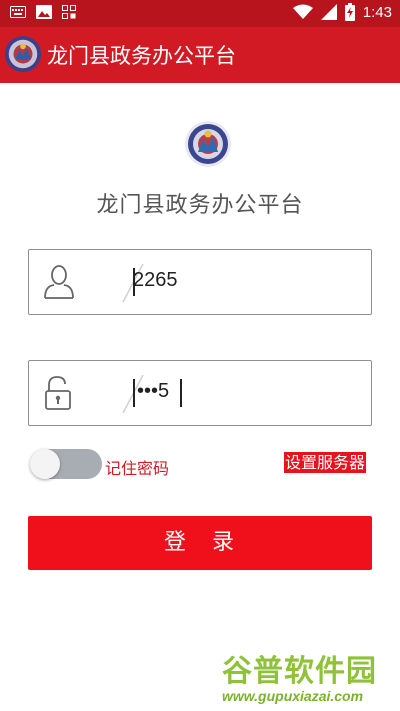  I want to click on grid-icon, so click(69, 12).